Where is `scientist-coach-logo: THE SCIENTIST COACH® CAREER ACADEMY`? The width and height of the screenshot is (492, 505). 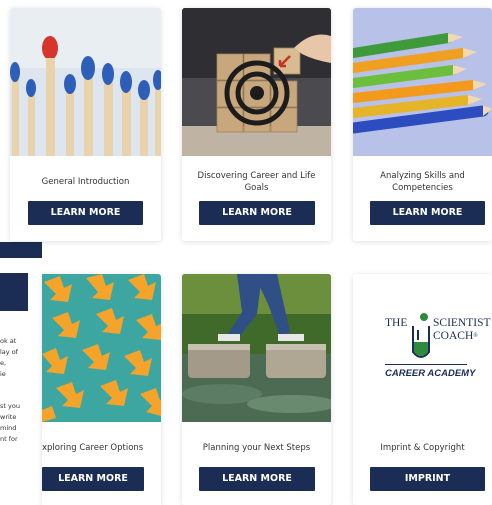
scientist-coach-logo: THE SCIENTIST COACH® CAREER ACADEMY is located at coordinates (422, 351).